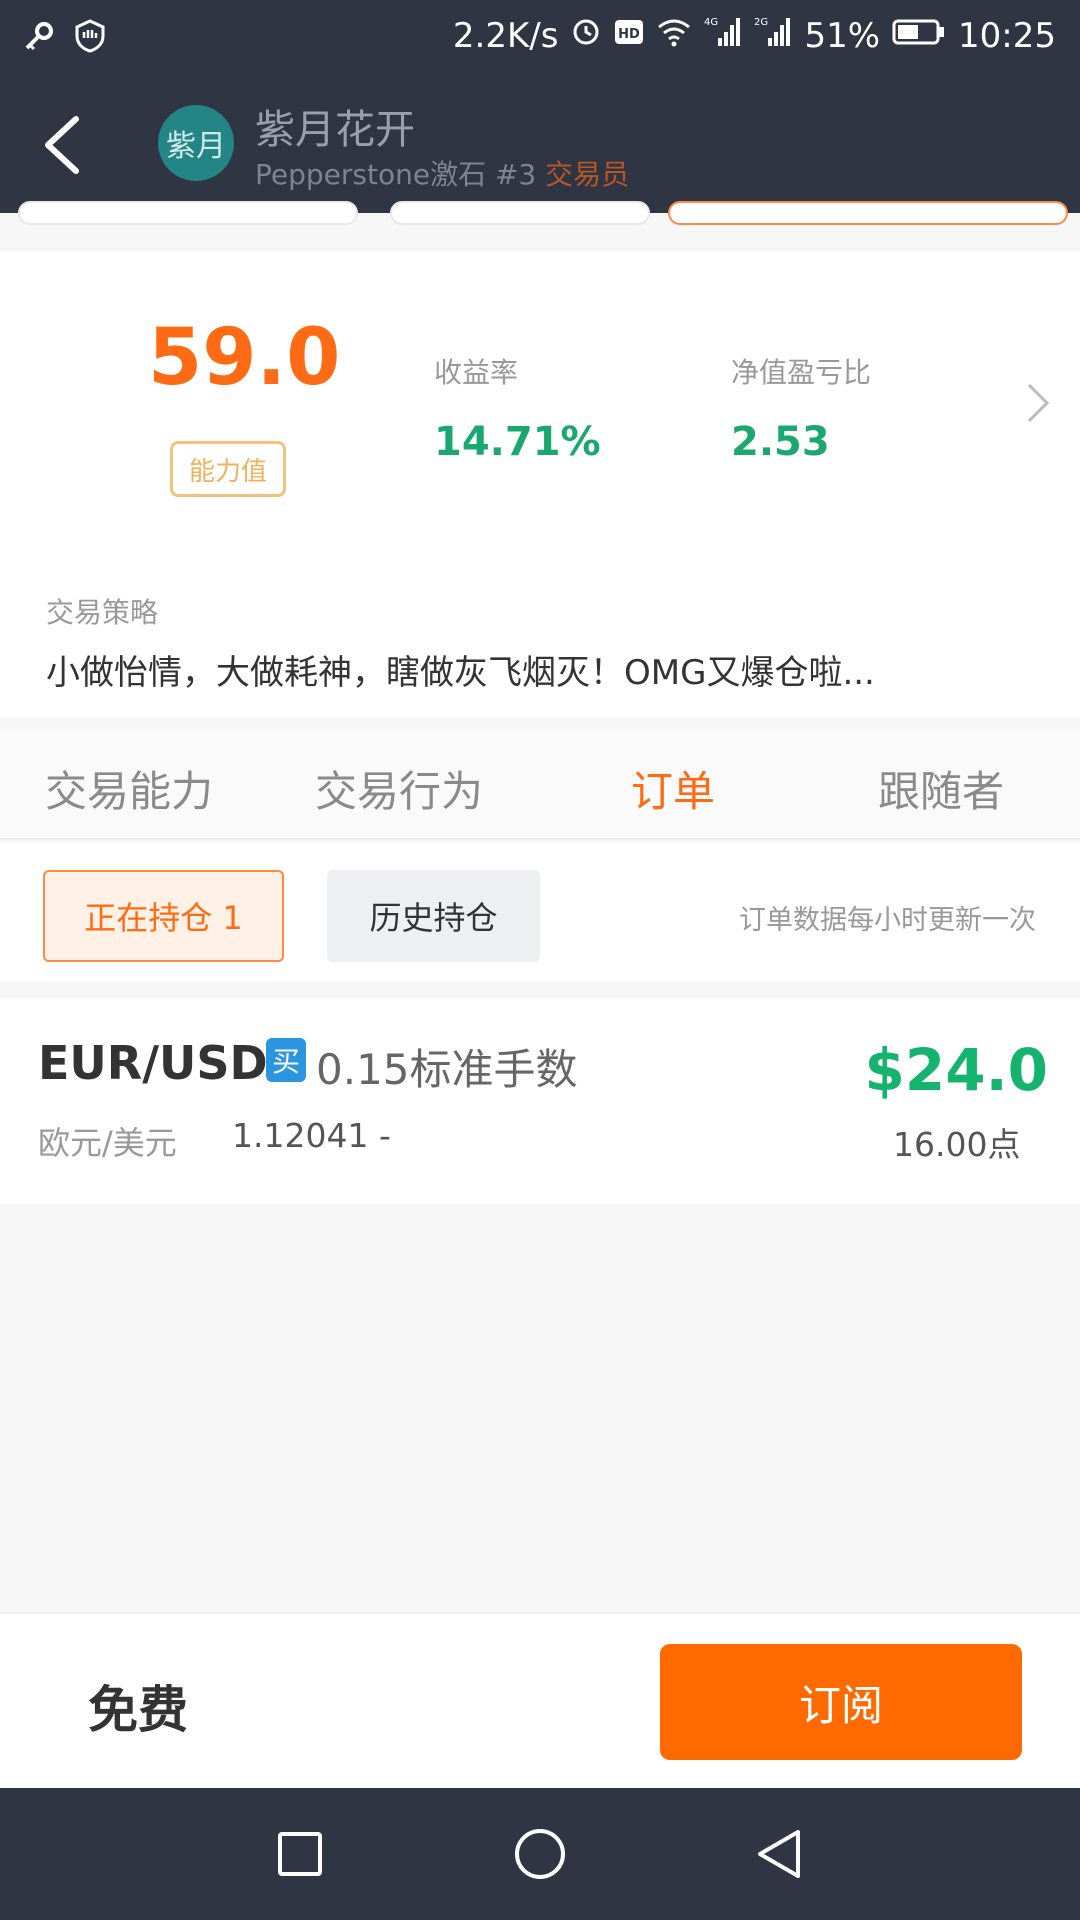 The height and width of the screenshot is (1920, 1080). What do you see at coordinates (517, 442) in the screenshot?
I see `return-value: 14.71%` at bounding box center [517, 442].